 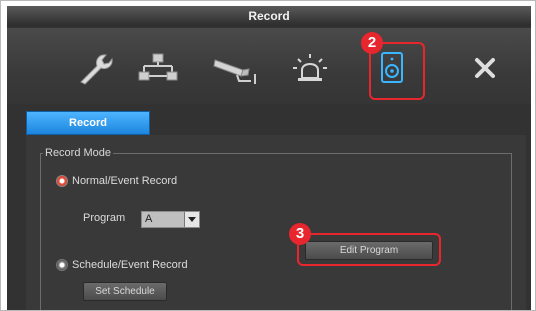 What do you see at coordinates (191, 219) in the screenshot?
I see `chevron-down-icon` at bounding box center [191, 219].